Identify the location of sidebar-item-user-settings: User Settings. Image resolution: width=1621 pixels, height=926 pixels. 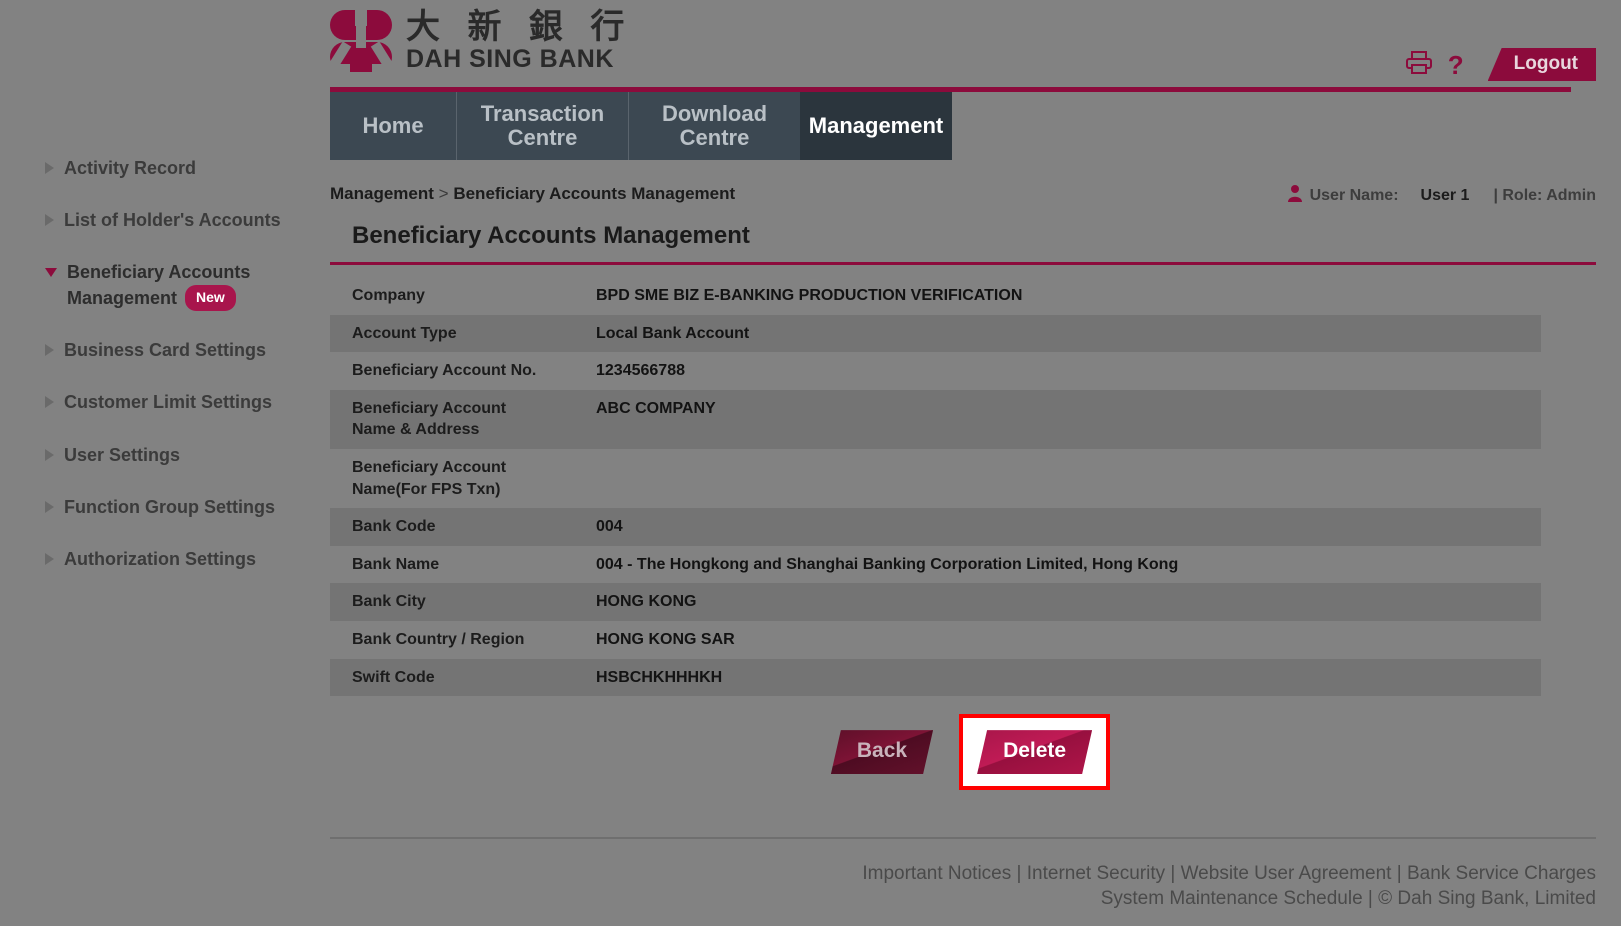
(185, 455).